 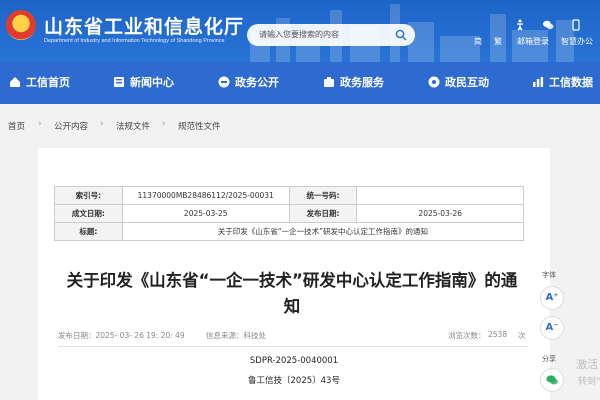 I want to click on publish-date: 发布日期：2025- 03- 26 19: 20: 49, so click(x=121, y=335).